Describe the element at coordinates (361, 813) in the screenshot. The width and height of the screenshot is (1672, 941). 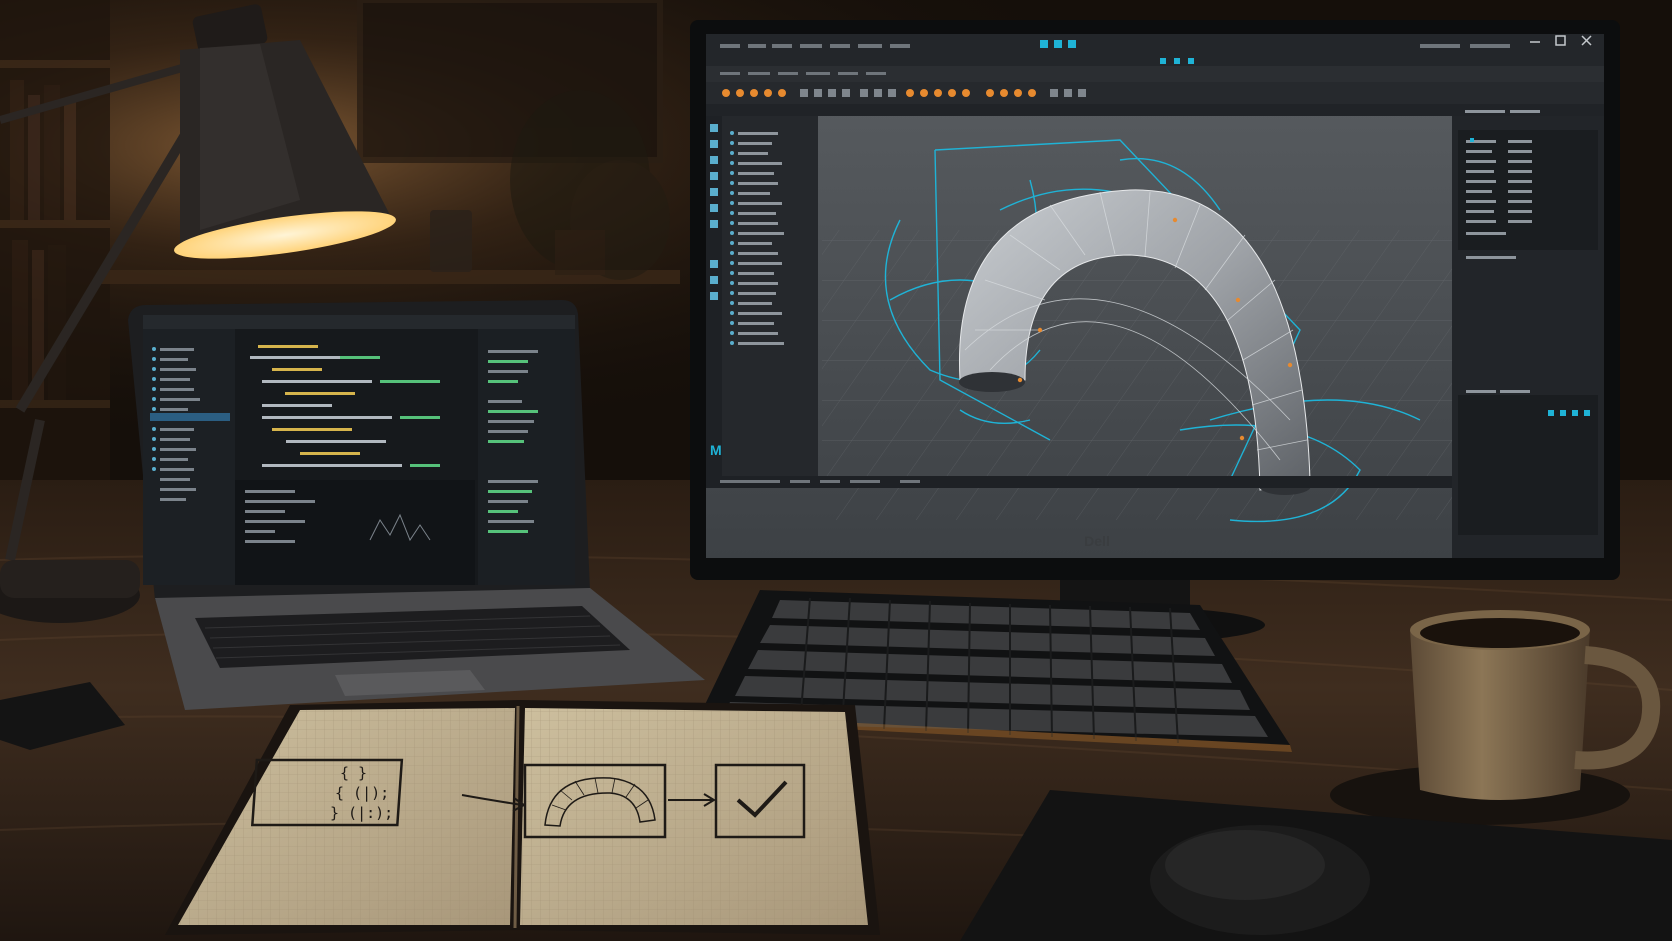
I see `sketch-code-line-3: } (|:);` at that location.